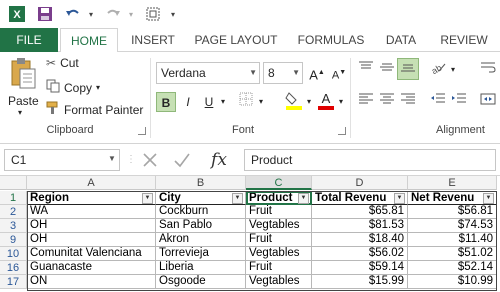 This screenshot has width=500, height=292. I want to click on table-cell: ON, so click(91, 282).